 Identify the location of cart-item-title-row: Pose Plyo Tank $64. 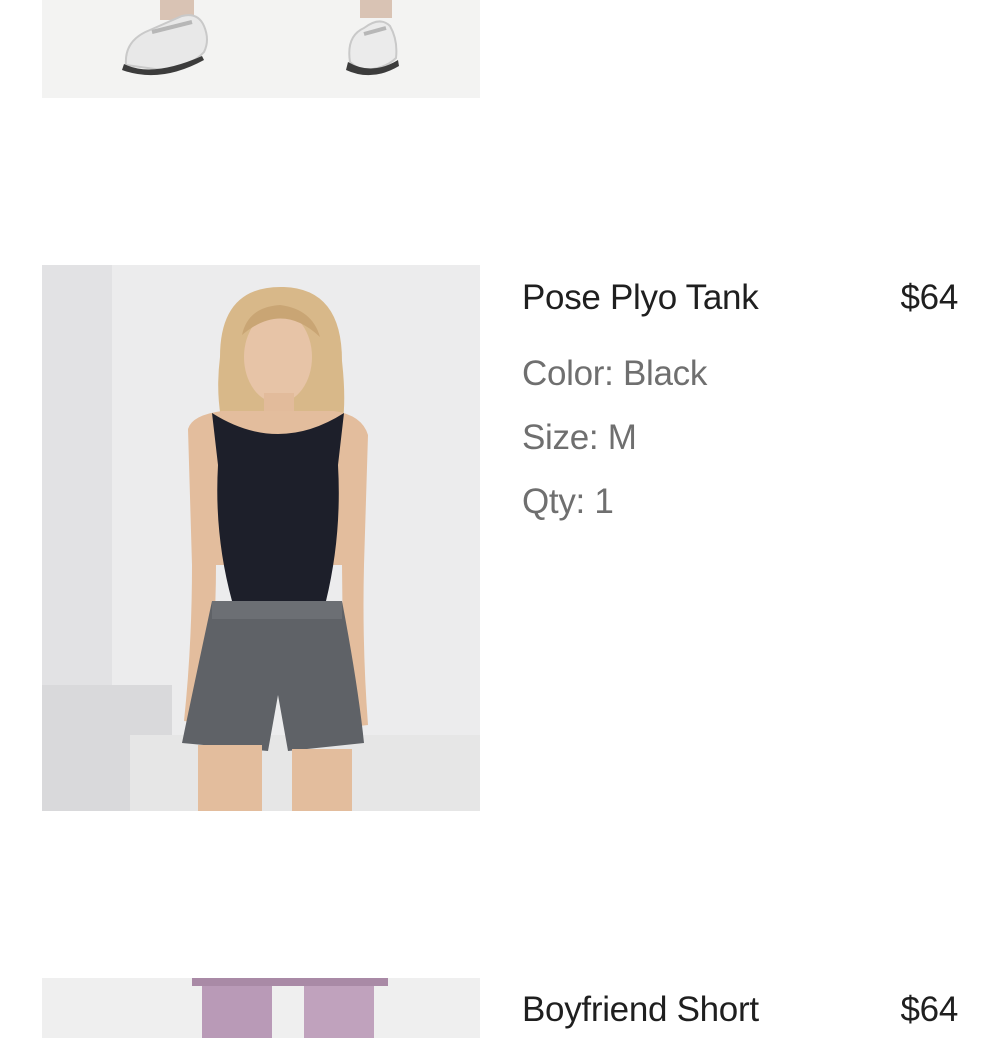
(740, 298).